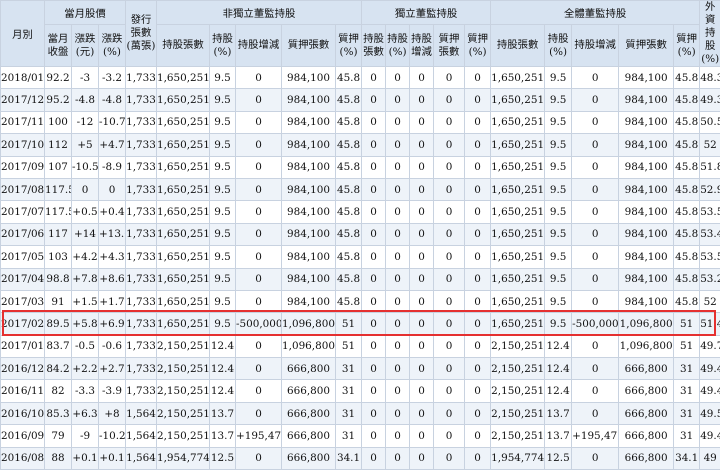 The width and height of the screenshot is (720, 470). Describe the element at coordinates (58, 391) in the screenshot. I see `close-price-cell: 82` at that location.